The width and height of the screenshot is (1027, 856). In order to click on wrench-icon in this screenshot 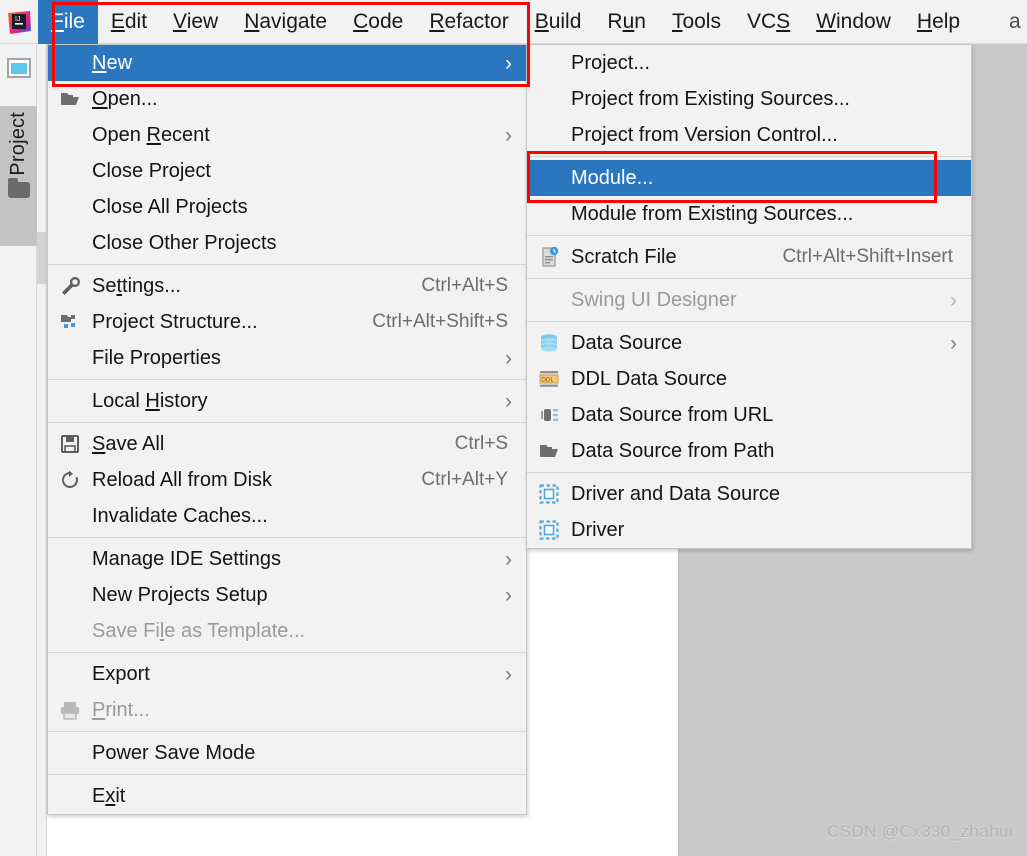, I will do `click(70, 286)`.